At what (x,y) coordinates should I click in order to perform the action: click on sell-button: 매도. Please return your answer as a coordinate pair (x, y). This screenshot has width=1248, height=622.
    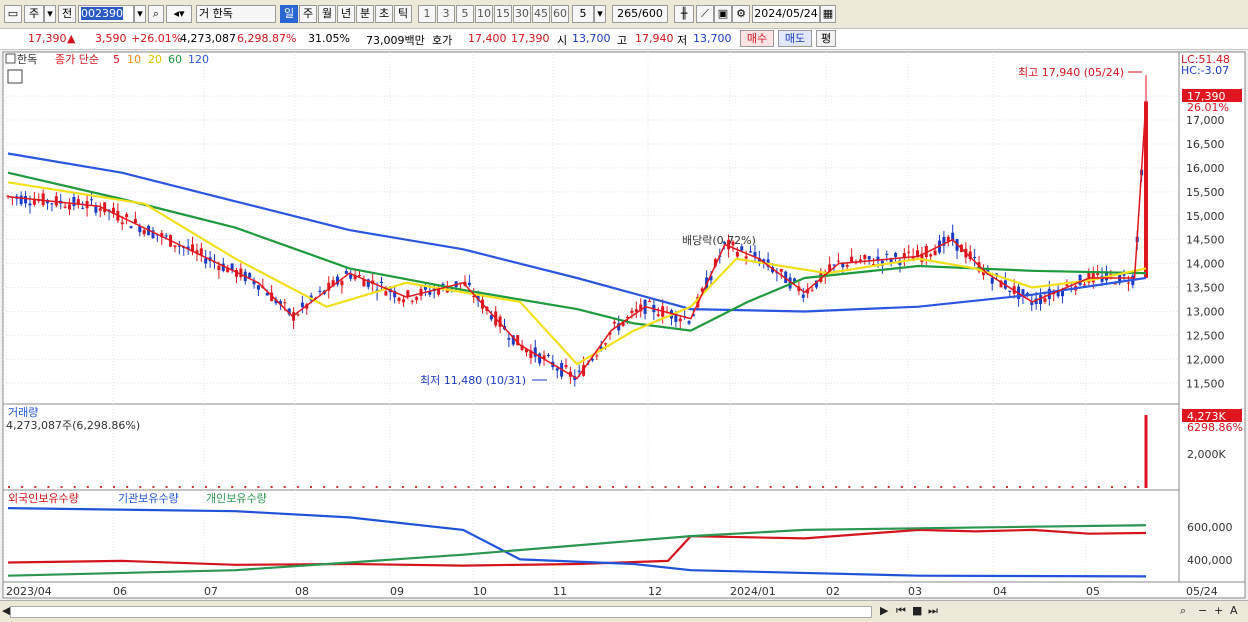
    Looking at the image, I should click on (795, 38).